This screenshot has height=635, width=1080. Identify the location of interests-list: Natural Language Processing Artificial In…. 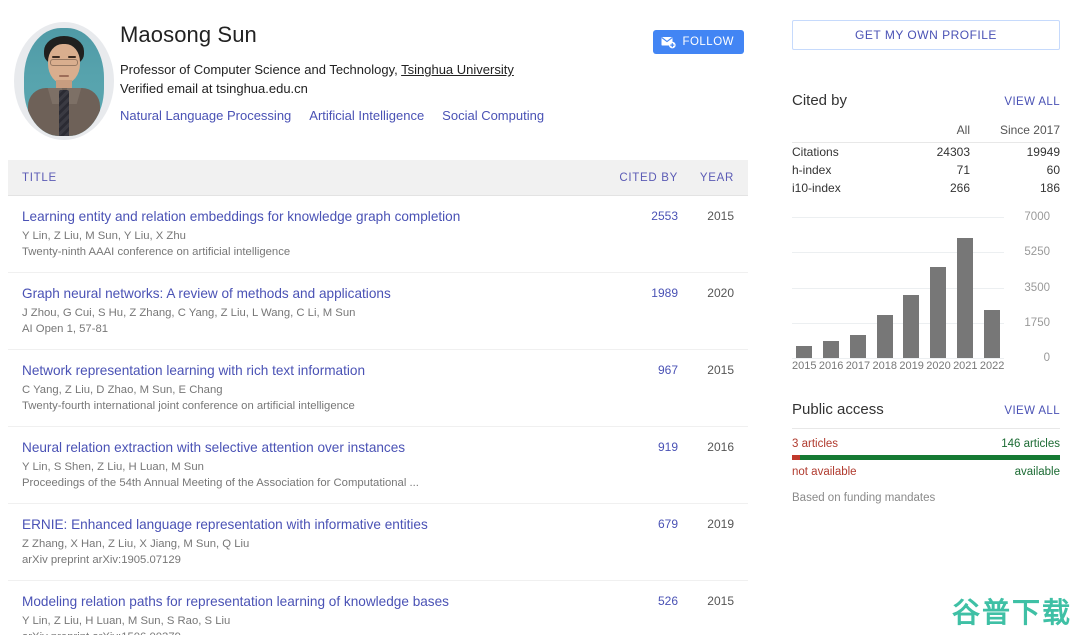
(450, 115).